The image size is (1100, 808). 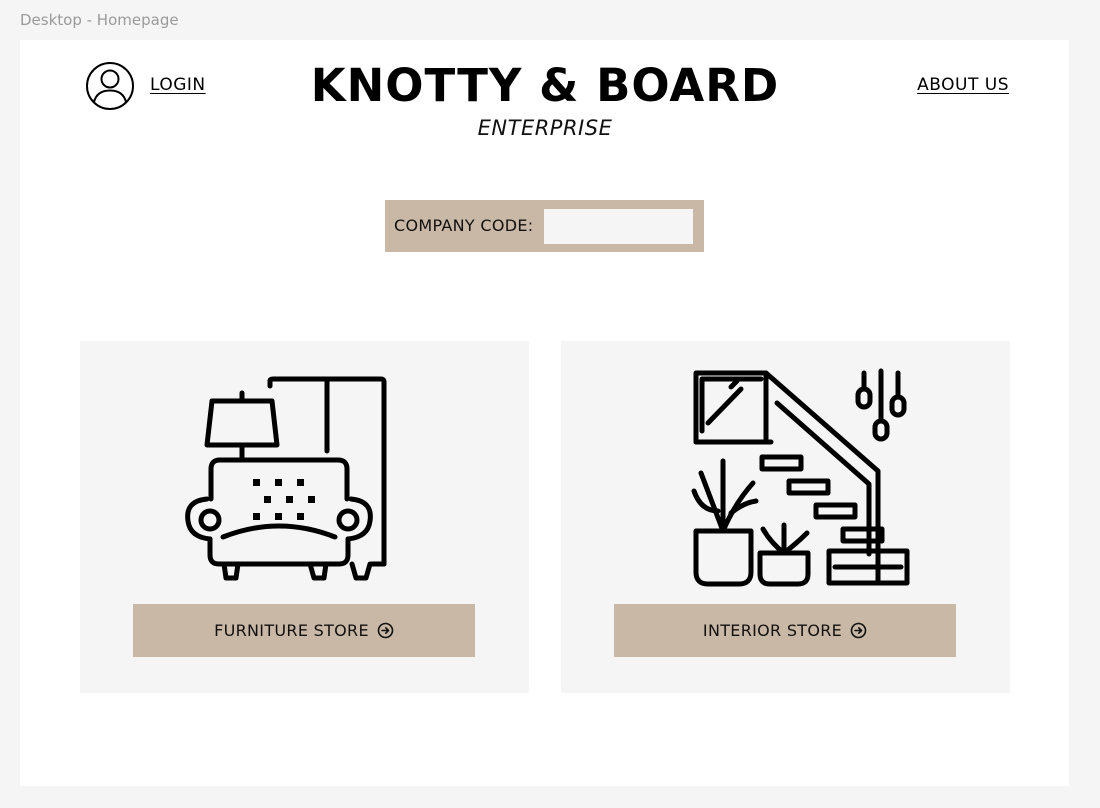 I want to click on furniture-store-button: FURNITURE STORE, so click(x=304, y=630).